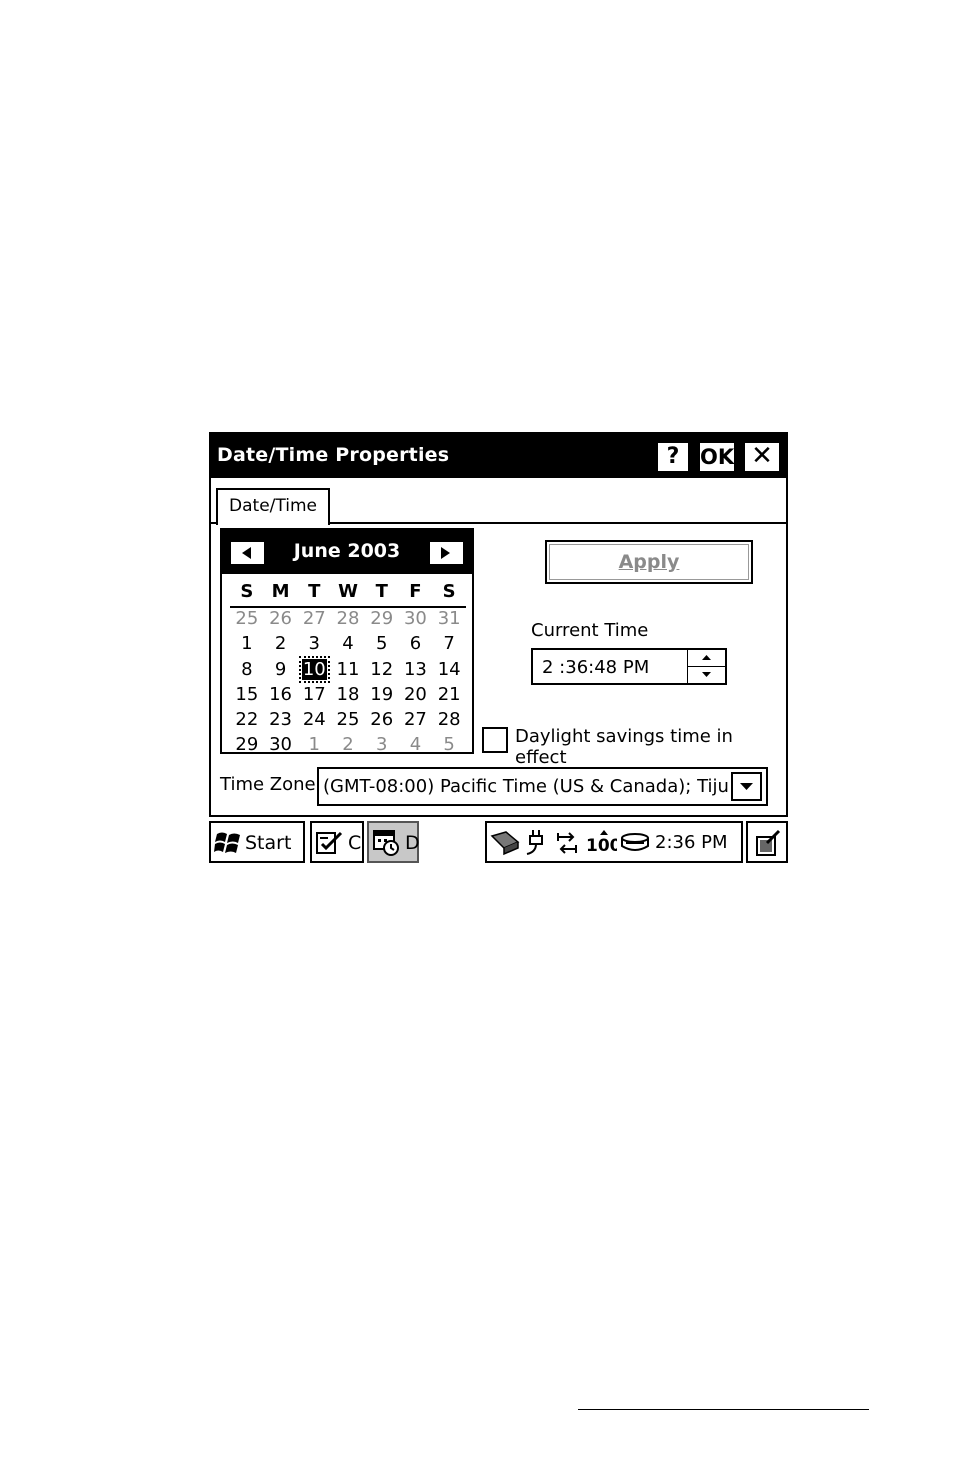 This screenshot has height=1475, width=954. I want to click on close-button: ✕, so click(762, 457).